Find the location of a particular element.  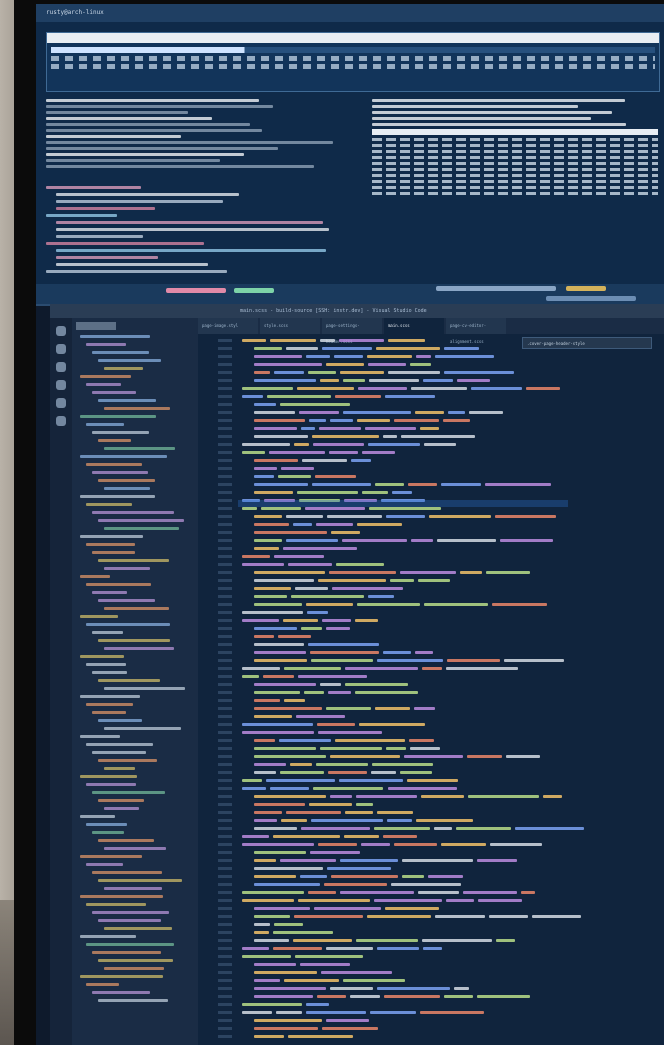

editor-tab: page-cv-editor-alignment.scss is located at coordinates (476, 331).